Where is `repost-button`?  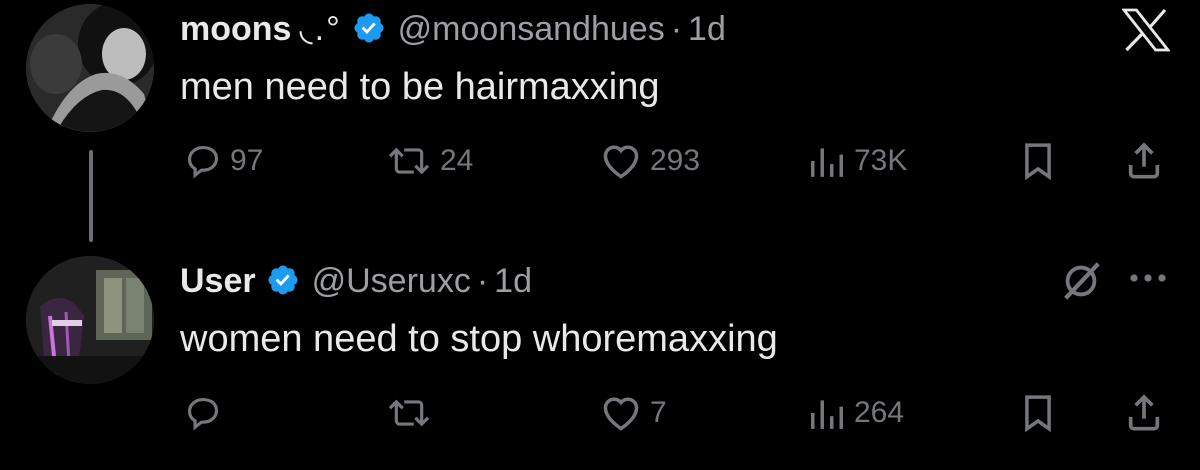 repost-button is located at coordinates (413, 413).